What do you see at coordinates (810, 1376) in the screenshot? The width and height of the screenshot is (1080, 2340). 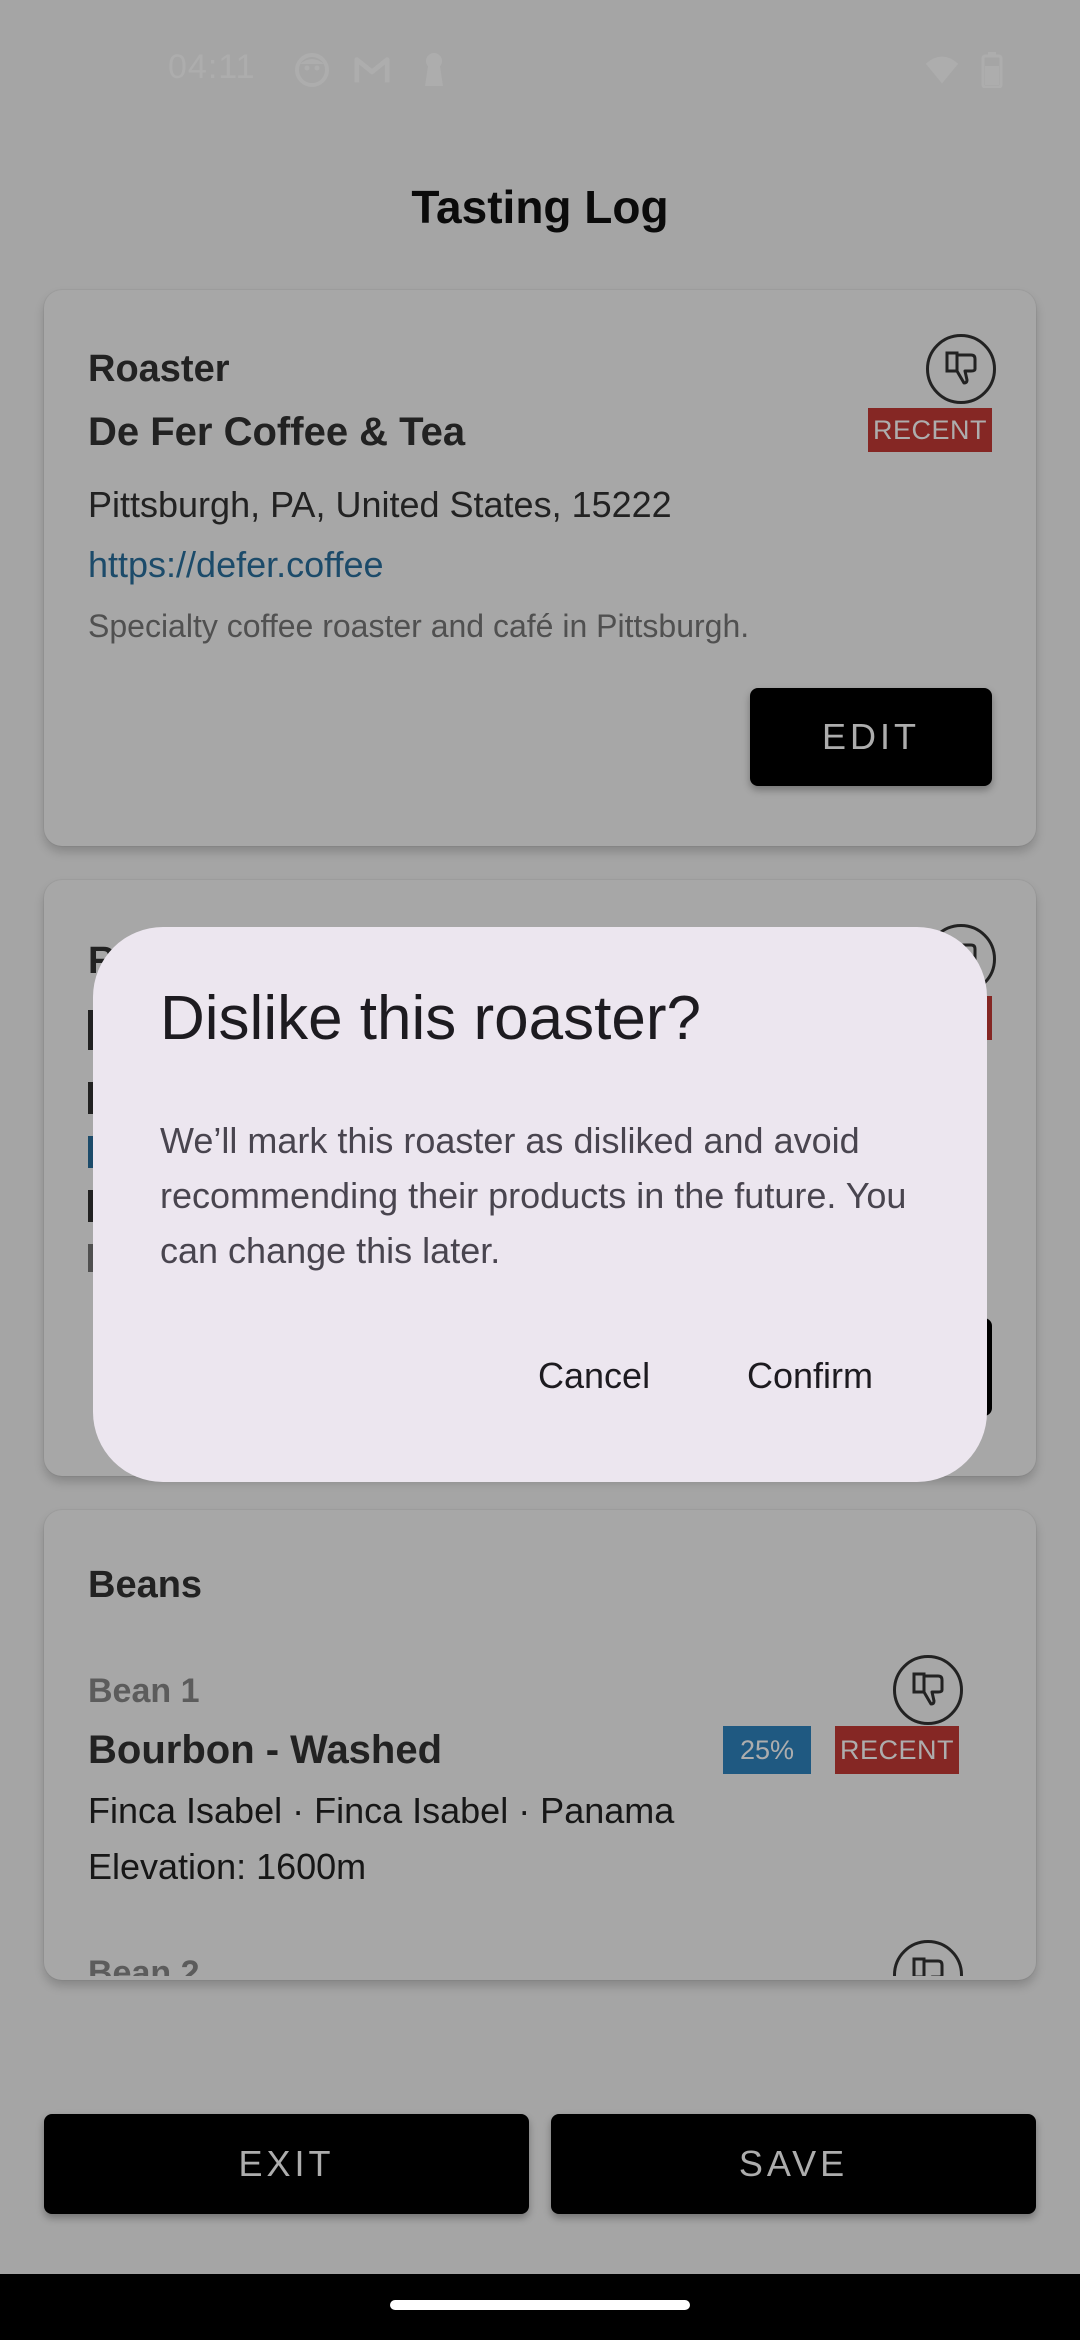 I see `confirm-button: Confirm` at bounding box center [810, 1376].